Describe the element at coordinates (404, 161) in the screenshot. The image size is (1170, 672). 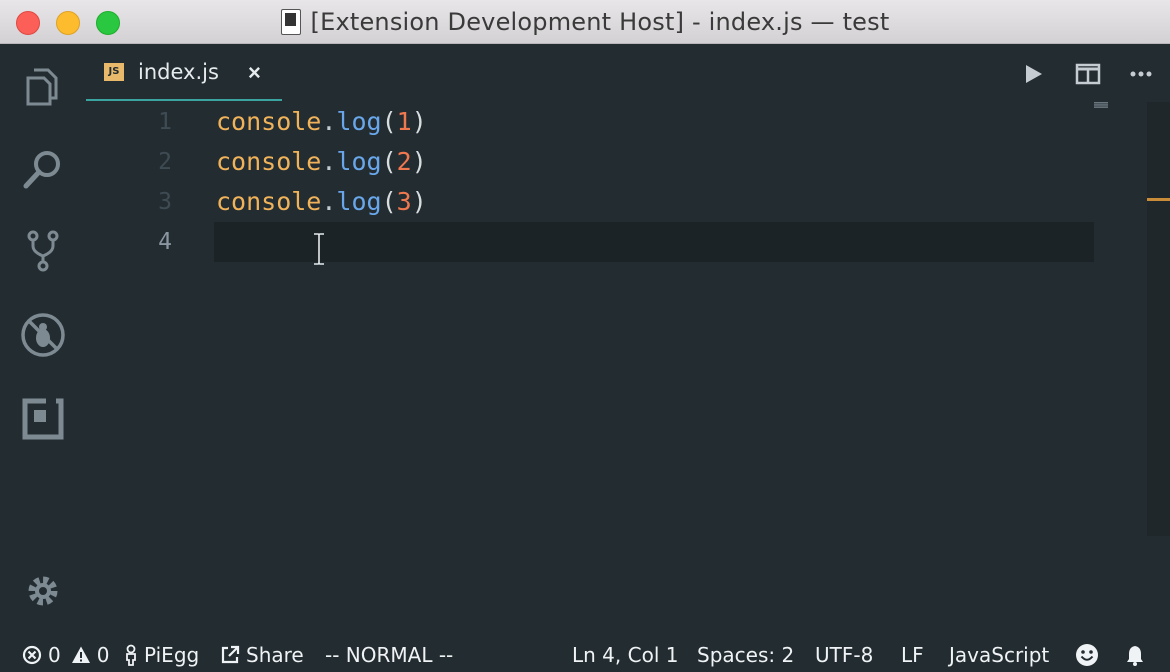
I see `token-number: 2` at that location.